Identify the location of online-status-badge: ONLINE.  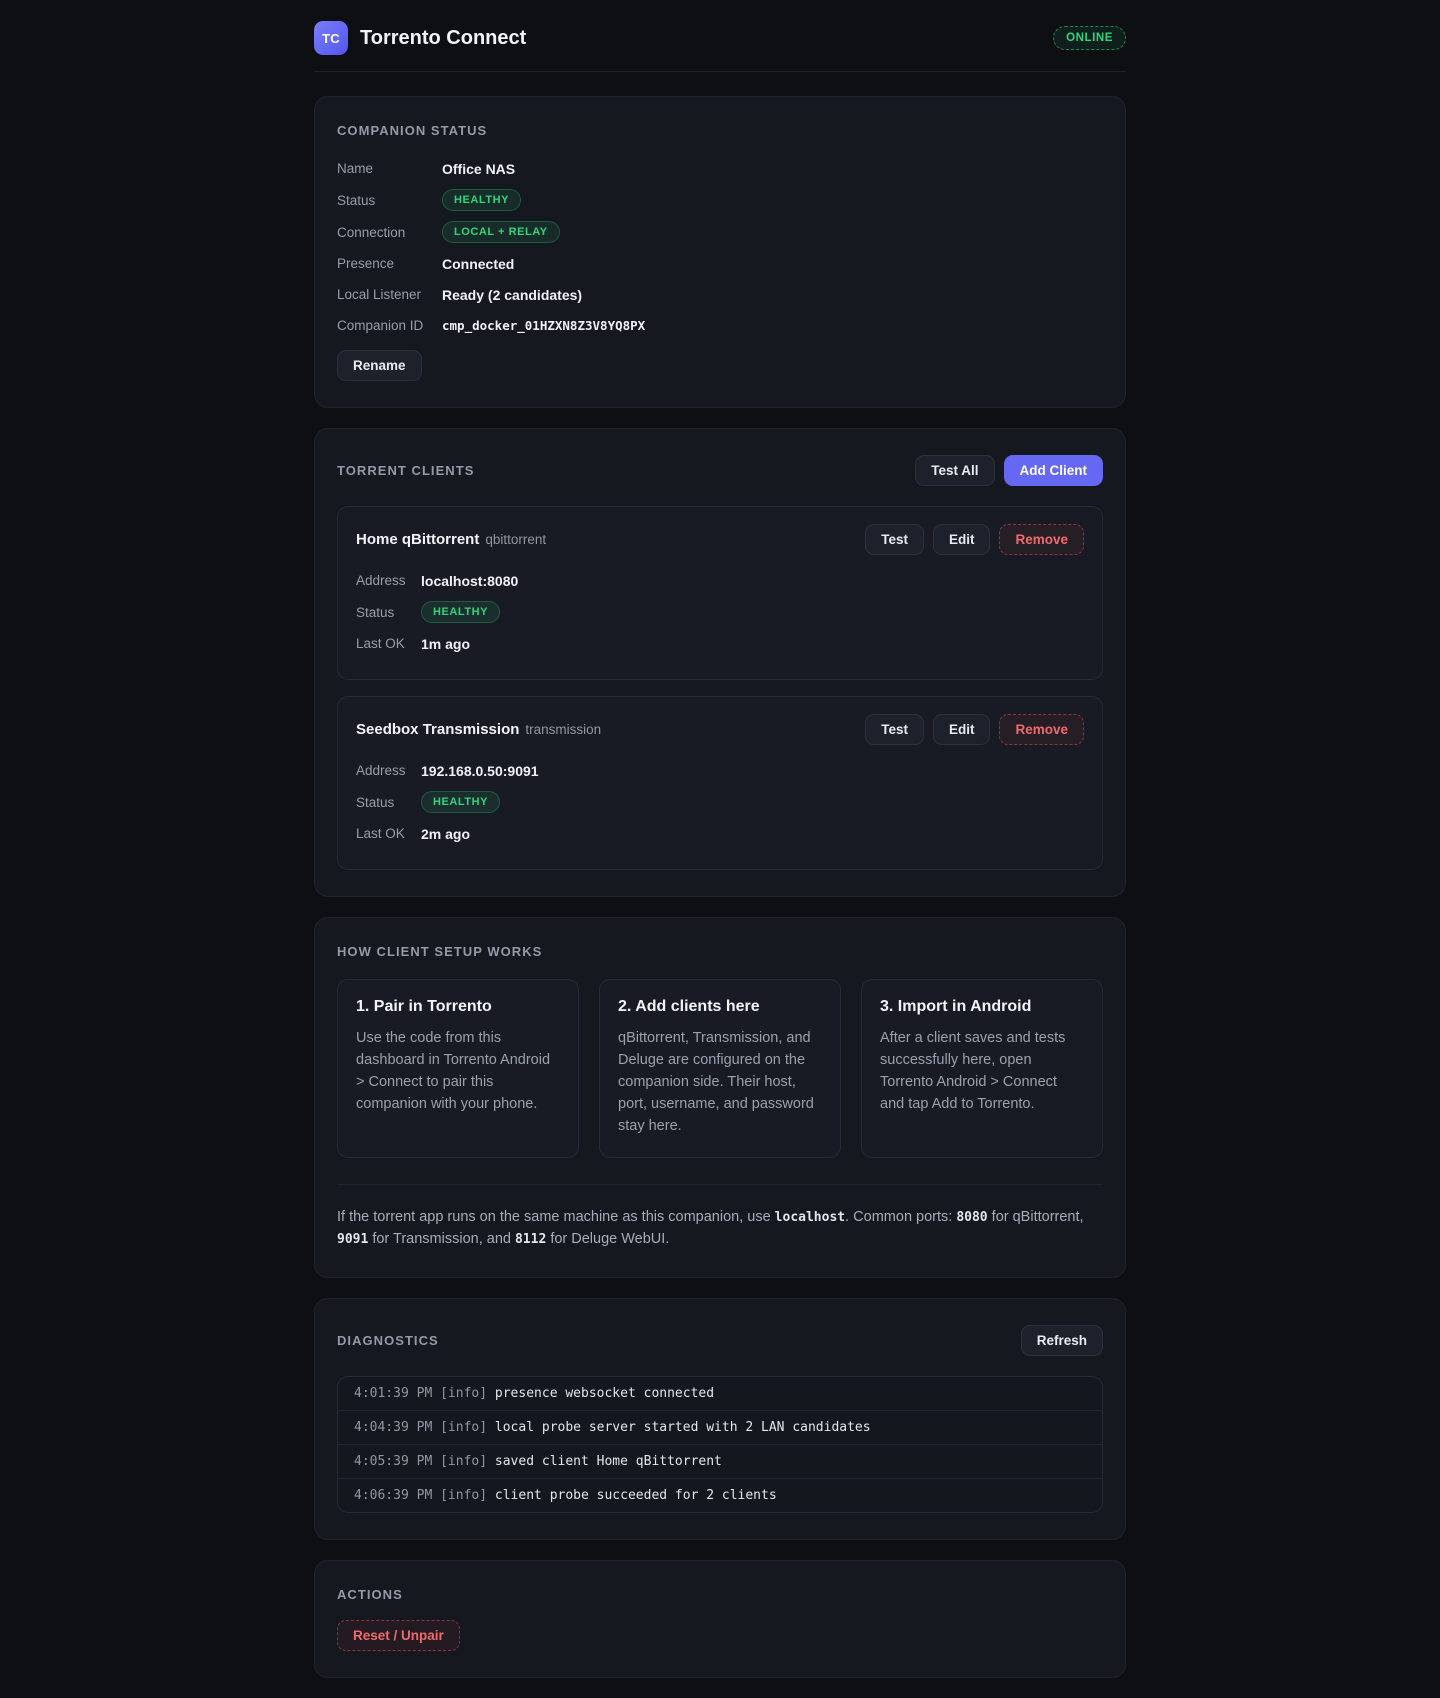
(1089, 38).